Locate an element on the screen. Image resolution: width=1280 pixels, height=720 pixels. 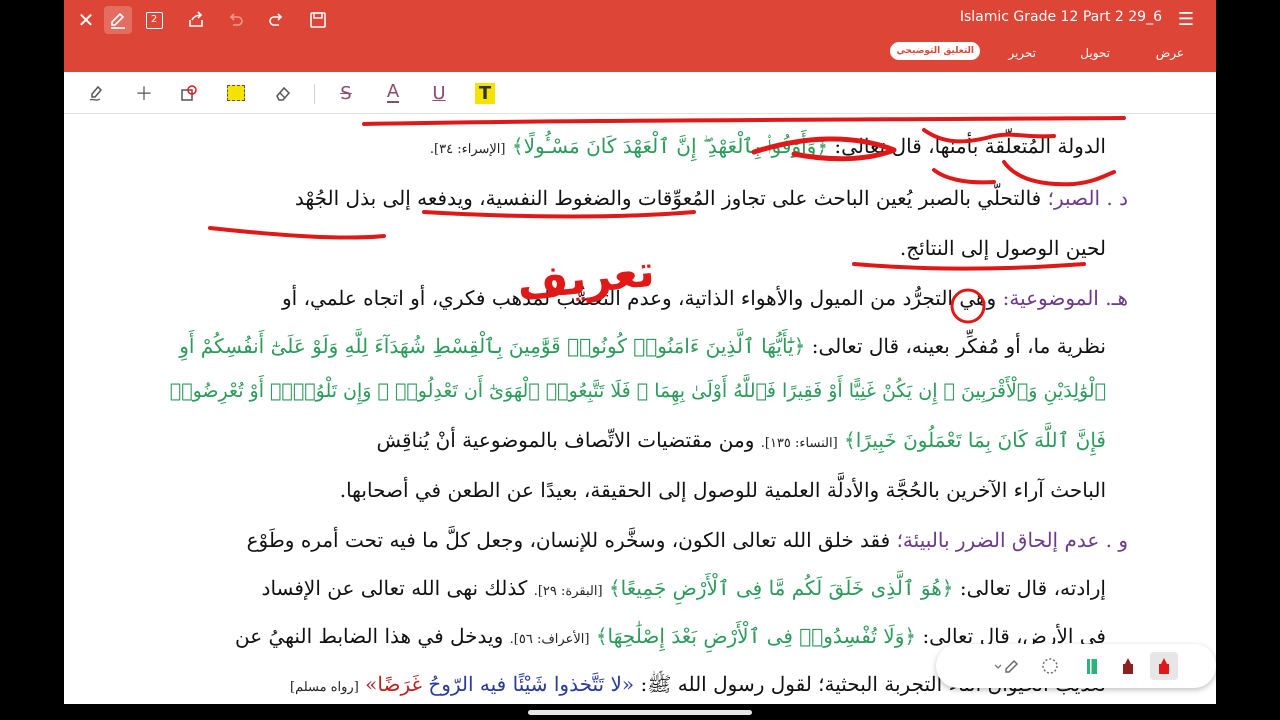
tab-edit: تحرير is located at coordinates (1022, 53).